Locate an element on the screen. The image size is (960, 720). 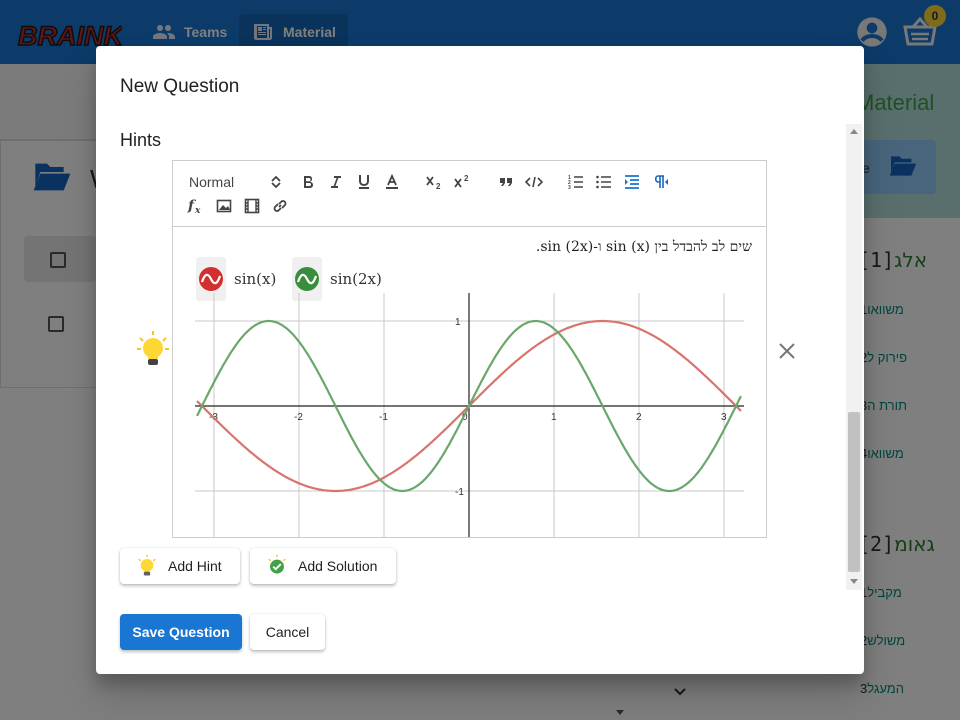
legend-label-sinx: sin(x) is located at coordinates (255, 279).